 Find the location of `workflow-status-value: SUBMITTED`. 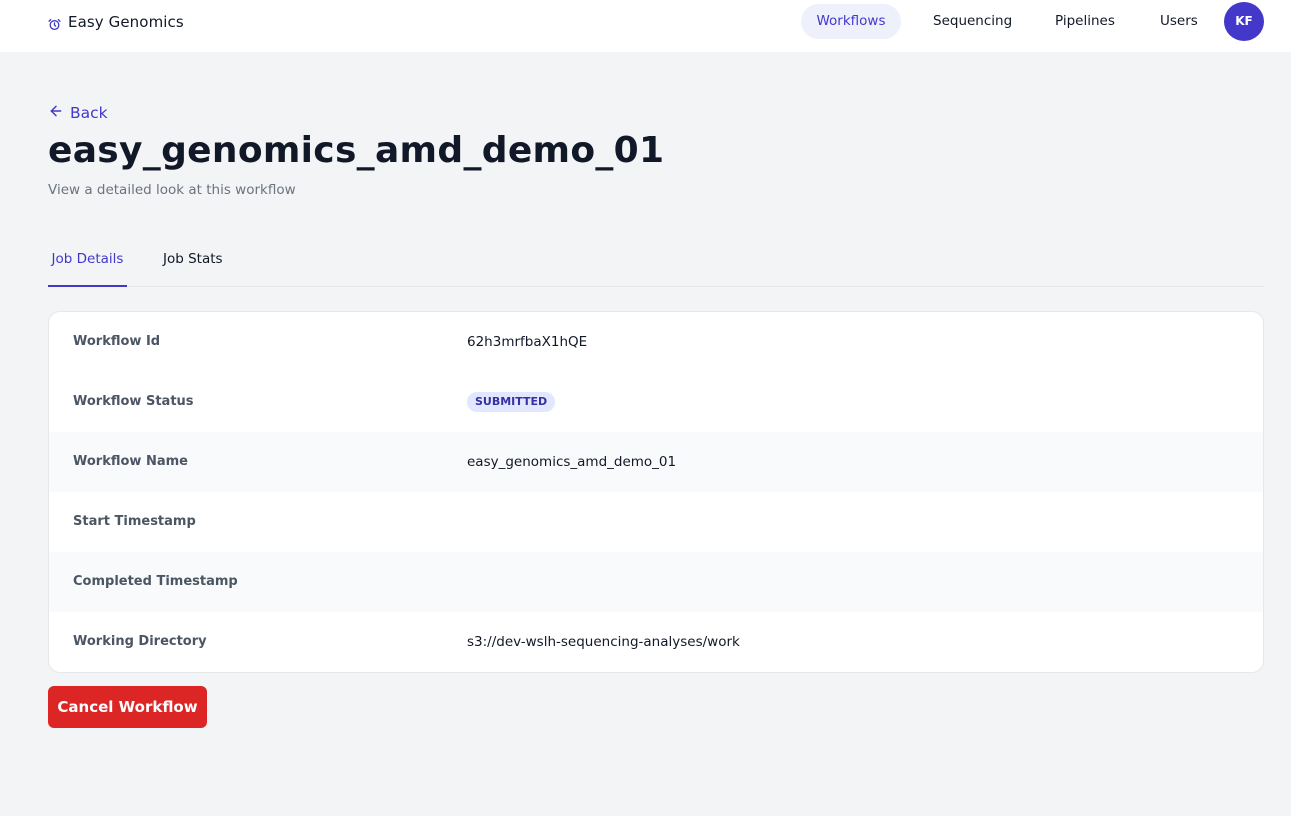

workflow-status-value: SUBMITTED is located at coordinates (511, 402).